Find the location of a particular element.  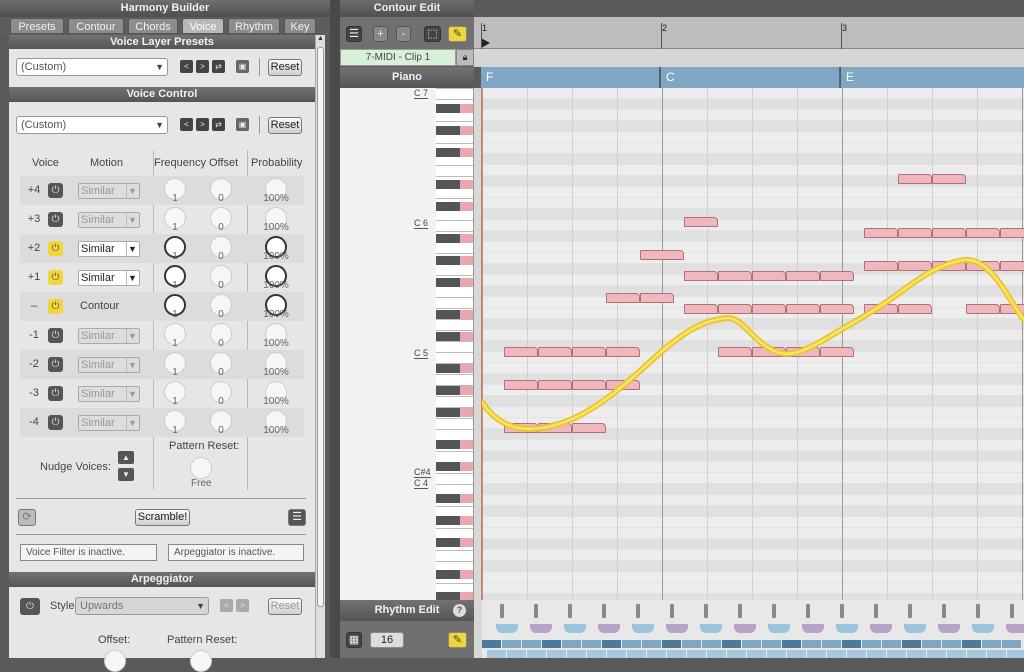

contour-path is located at coordinates (753, 344).